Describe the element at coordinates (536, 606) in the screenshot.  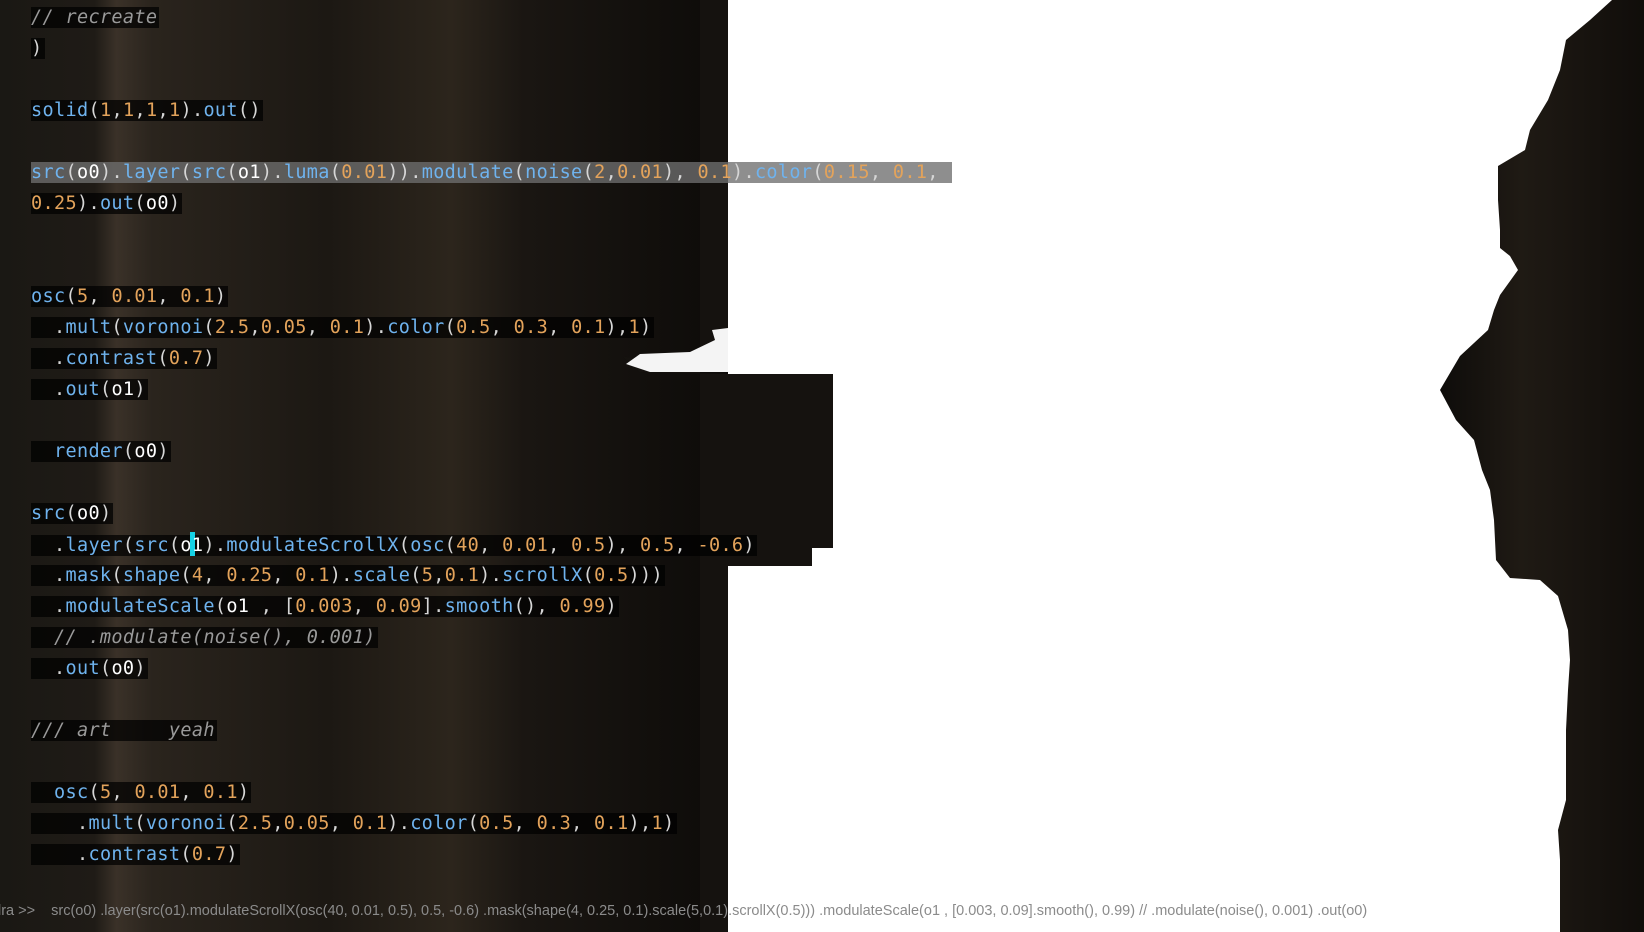
I see `code-token: (),` at that location.